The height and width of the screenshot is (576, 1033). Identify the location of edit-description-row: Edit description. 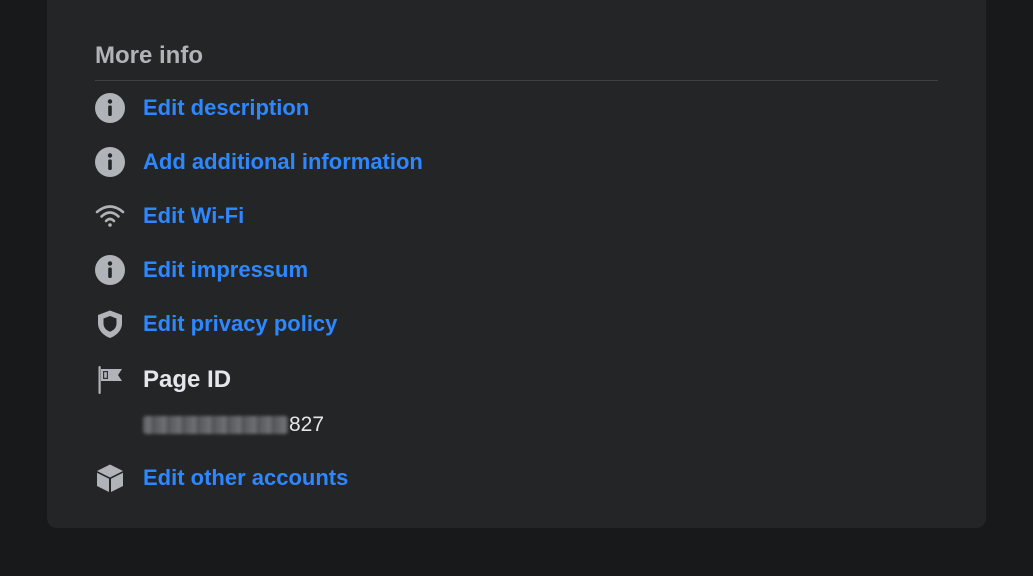
(202, 108).